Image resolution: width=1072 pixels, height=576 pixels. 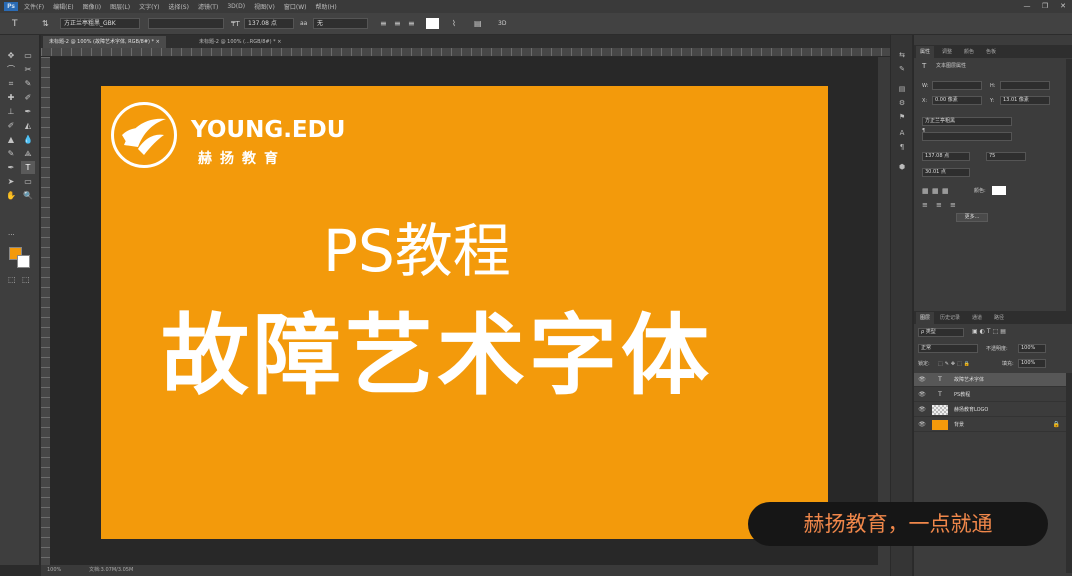 What do you see at coordinates (478, 24) in the screenshot?
I see `character-panel-icon: ▤` at bounding box center [478, 24].